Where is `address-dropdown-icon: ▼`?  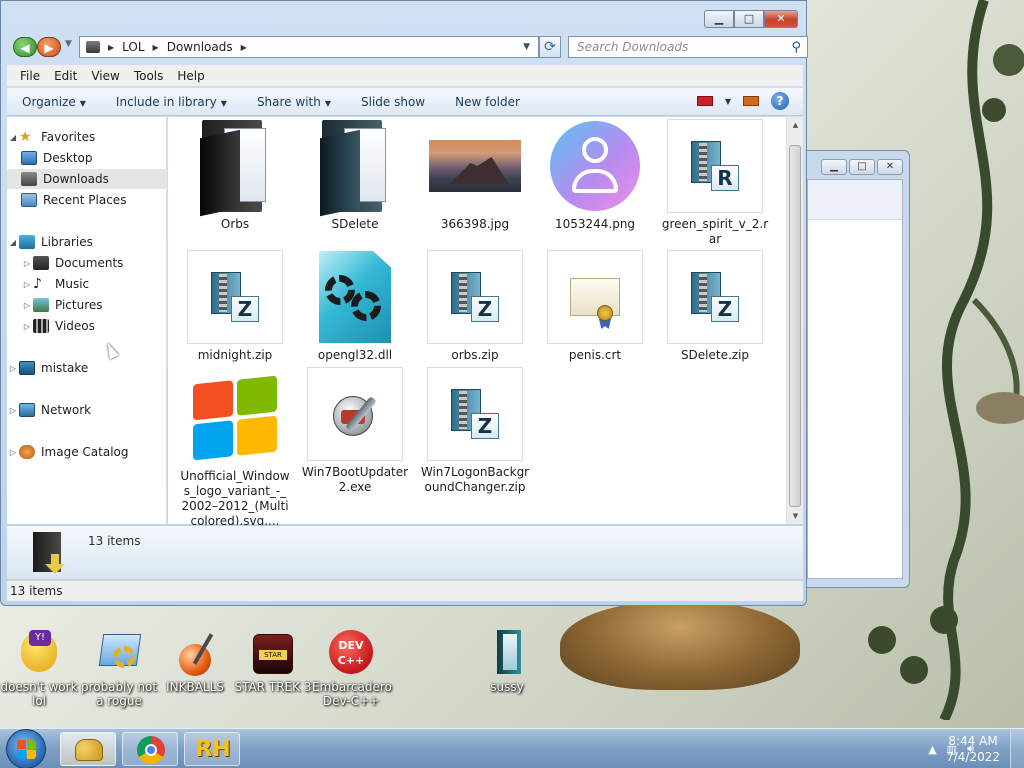
address-dropdown-icon: ▼ is located at coordinates (526, 47).